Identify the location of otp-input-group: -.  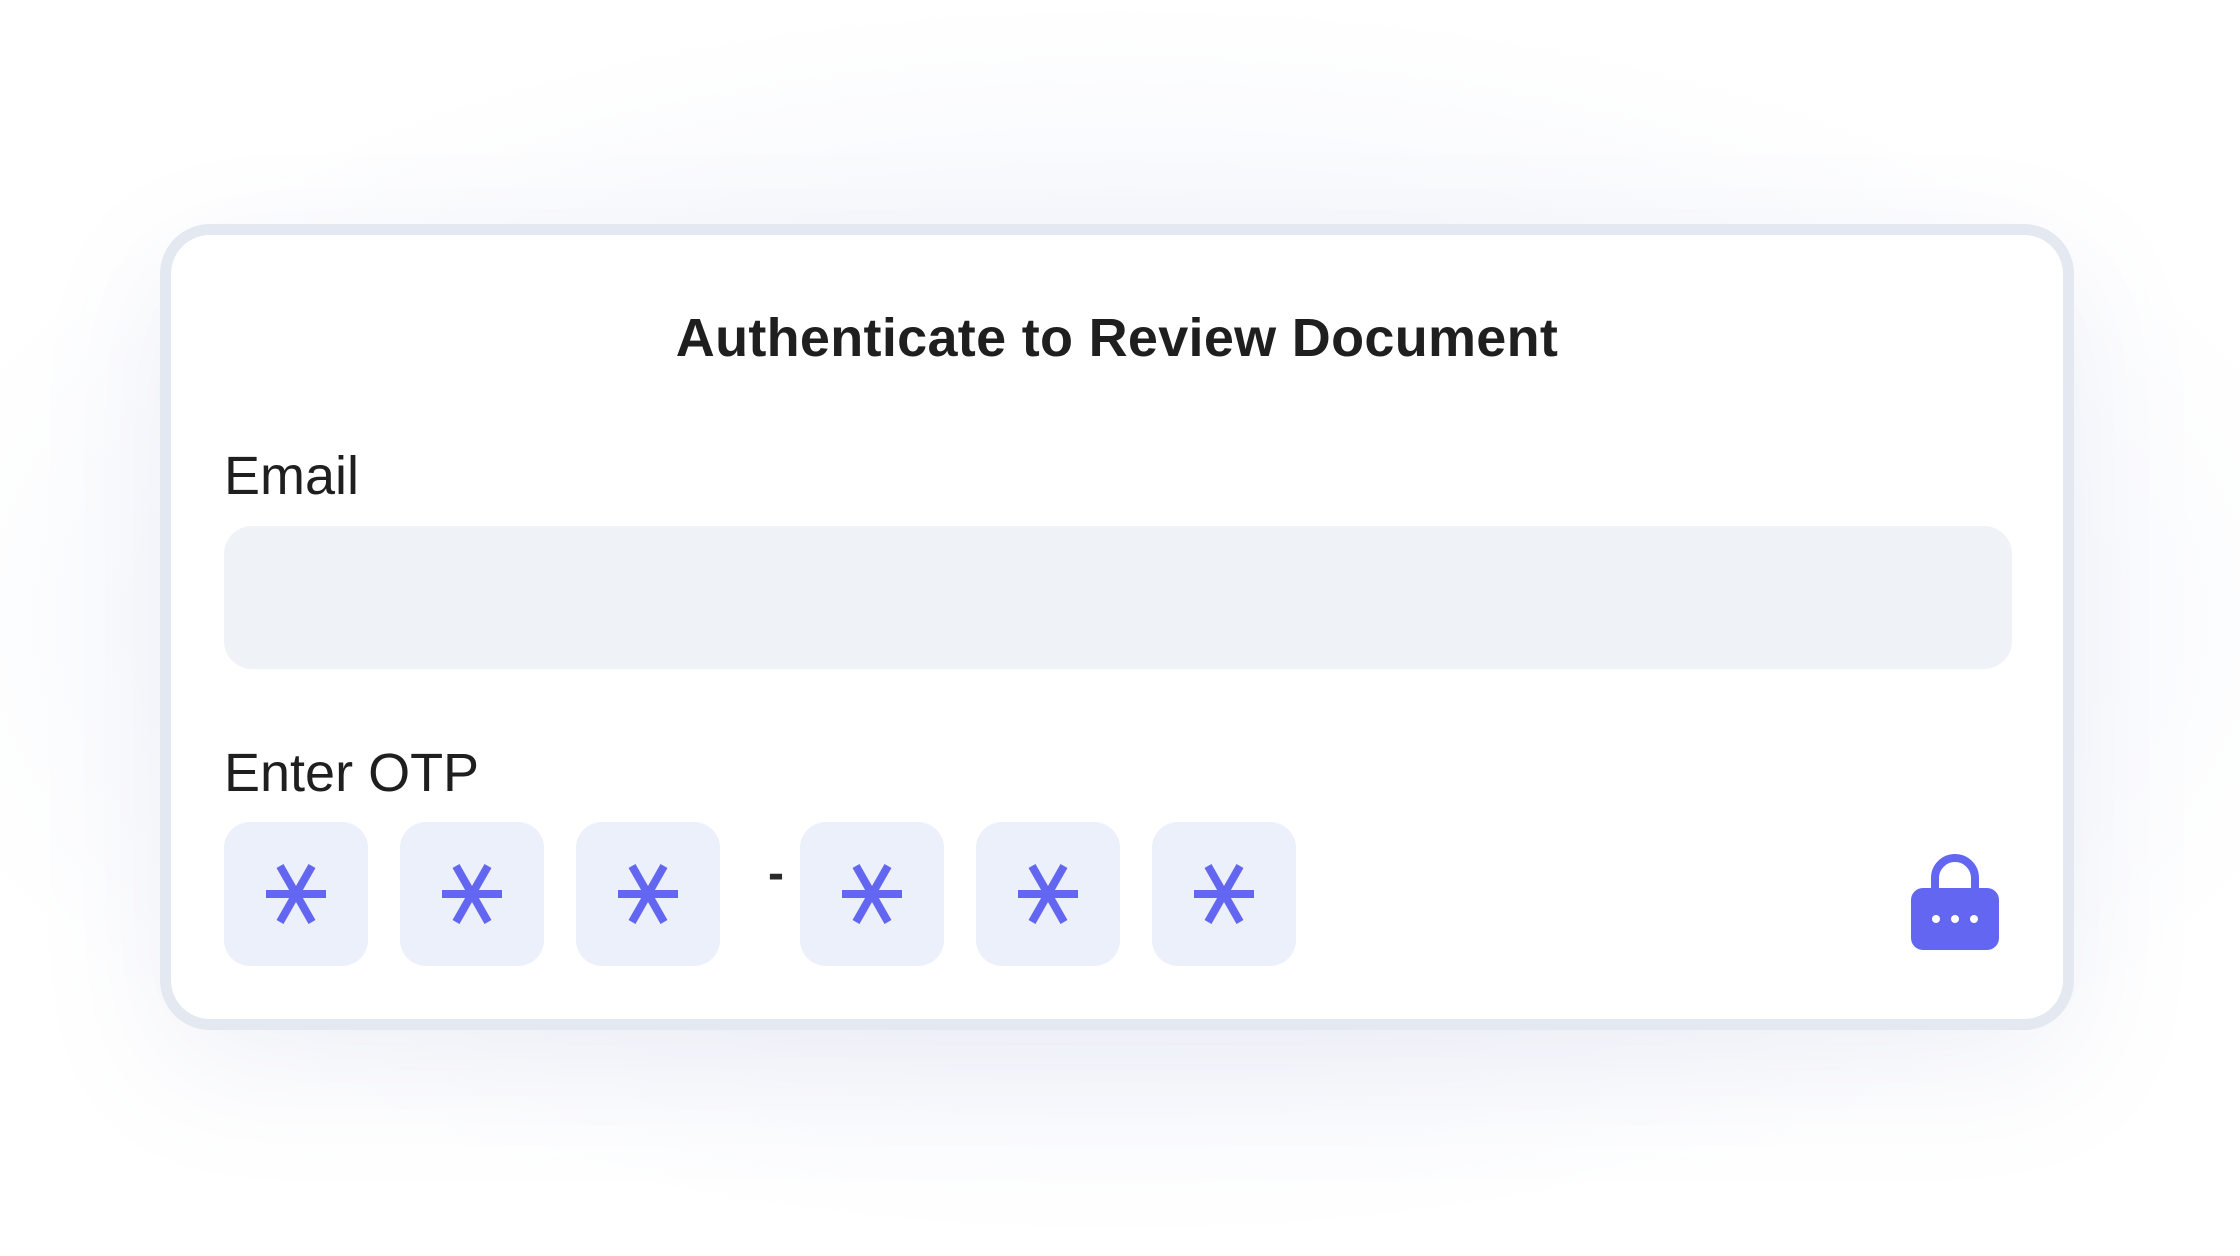
(774, 894).